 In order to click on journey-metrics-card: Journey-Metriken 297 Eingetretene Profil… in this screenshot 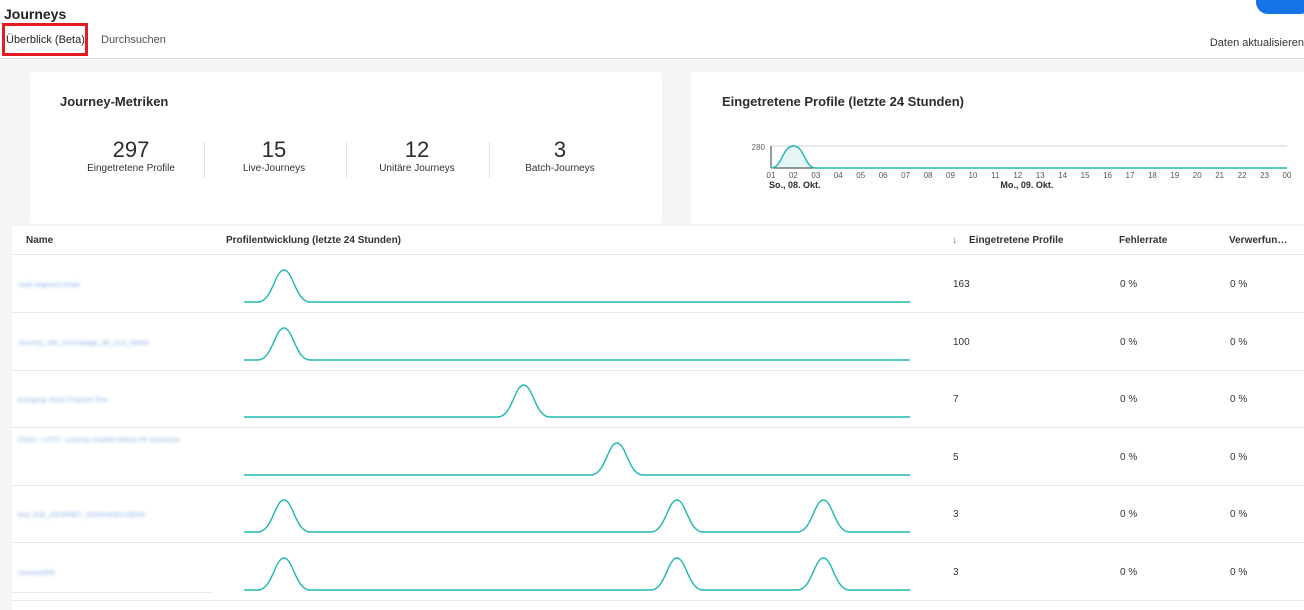, I will do `click(346, 148)`.